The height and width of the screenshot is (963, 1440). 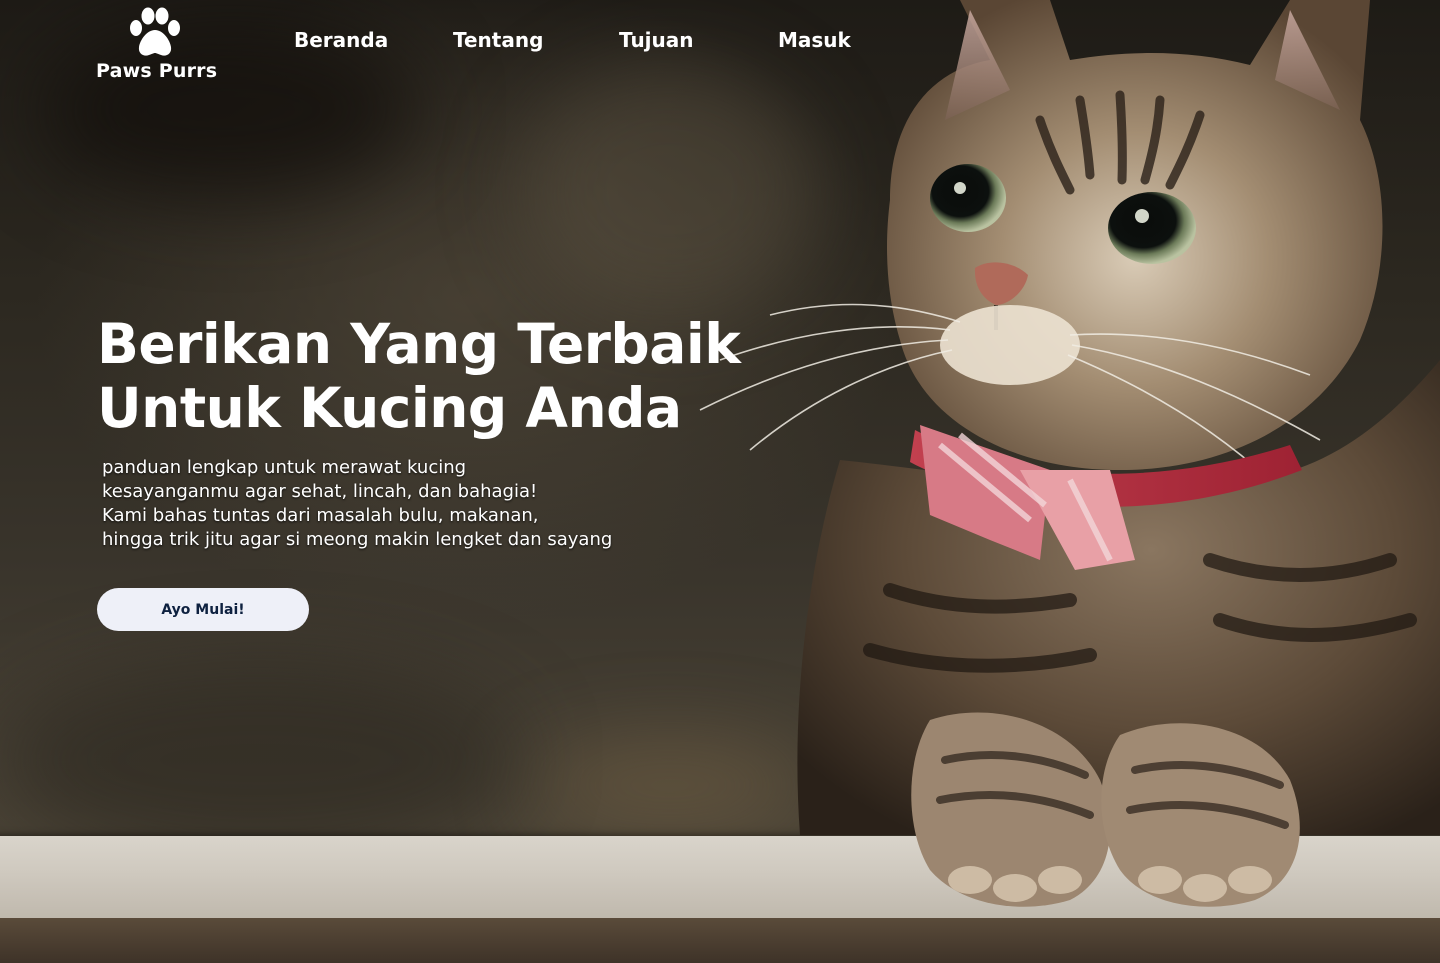 I want to click on headline-line: Untuk Kucing Anda, so click(x=389, y=408).